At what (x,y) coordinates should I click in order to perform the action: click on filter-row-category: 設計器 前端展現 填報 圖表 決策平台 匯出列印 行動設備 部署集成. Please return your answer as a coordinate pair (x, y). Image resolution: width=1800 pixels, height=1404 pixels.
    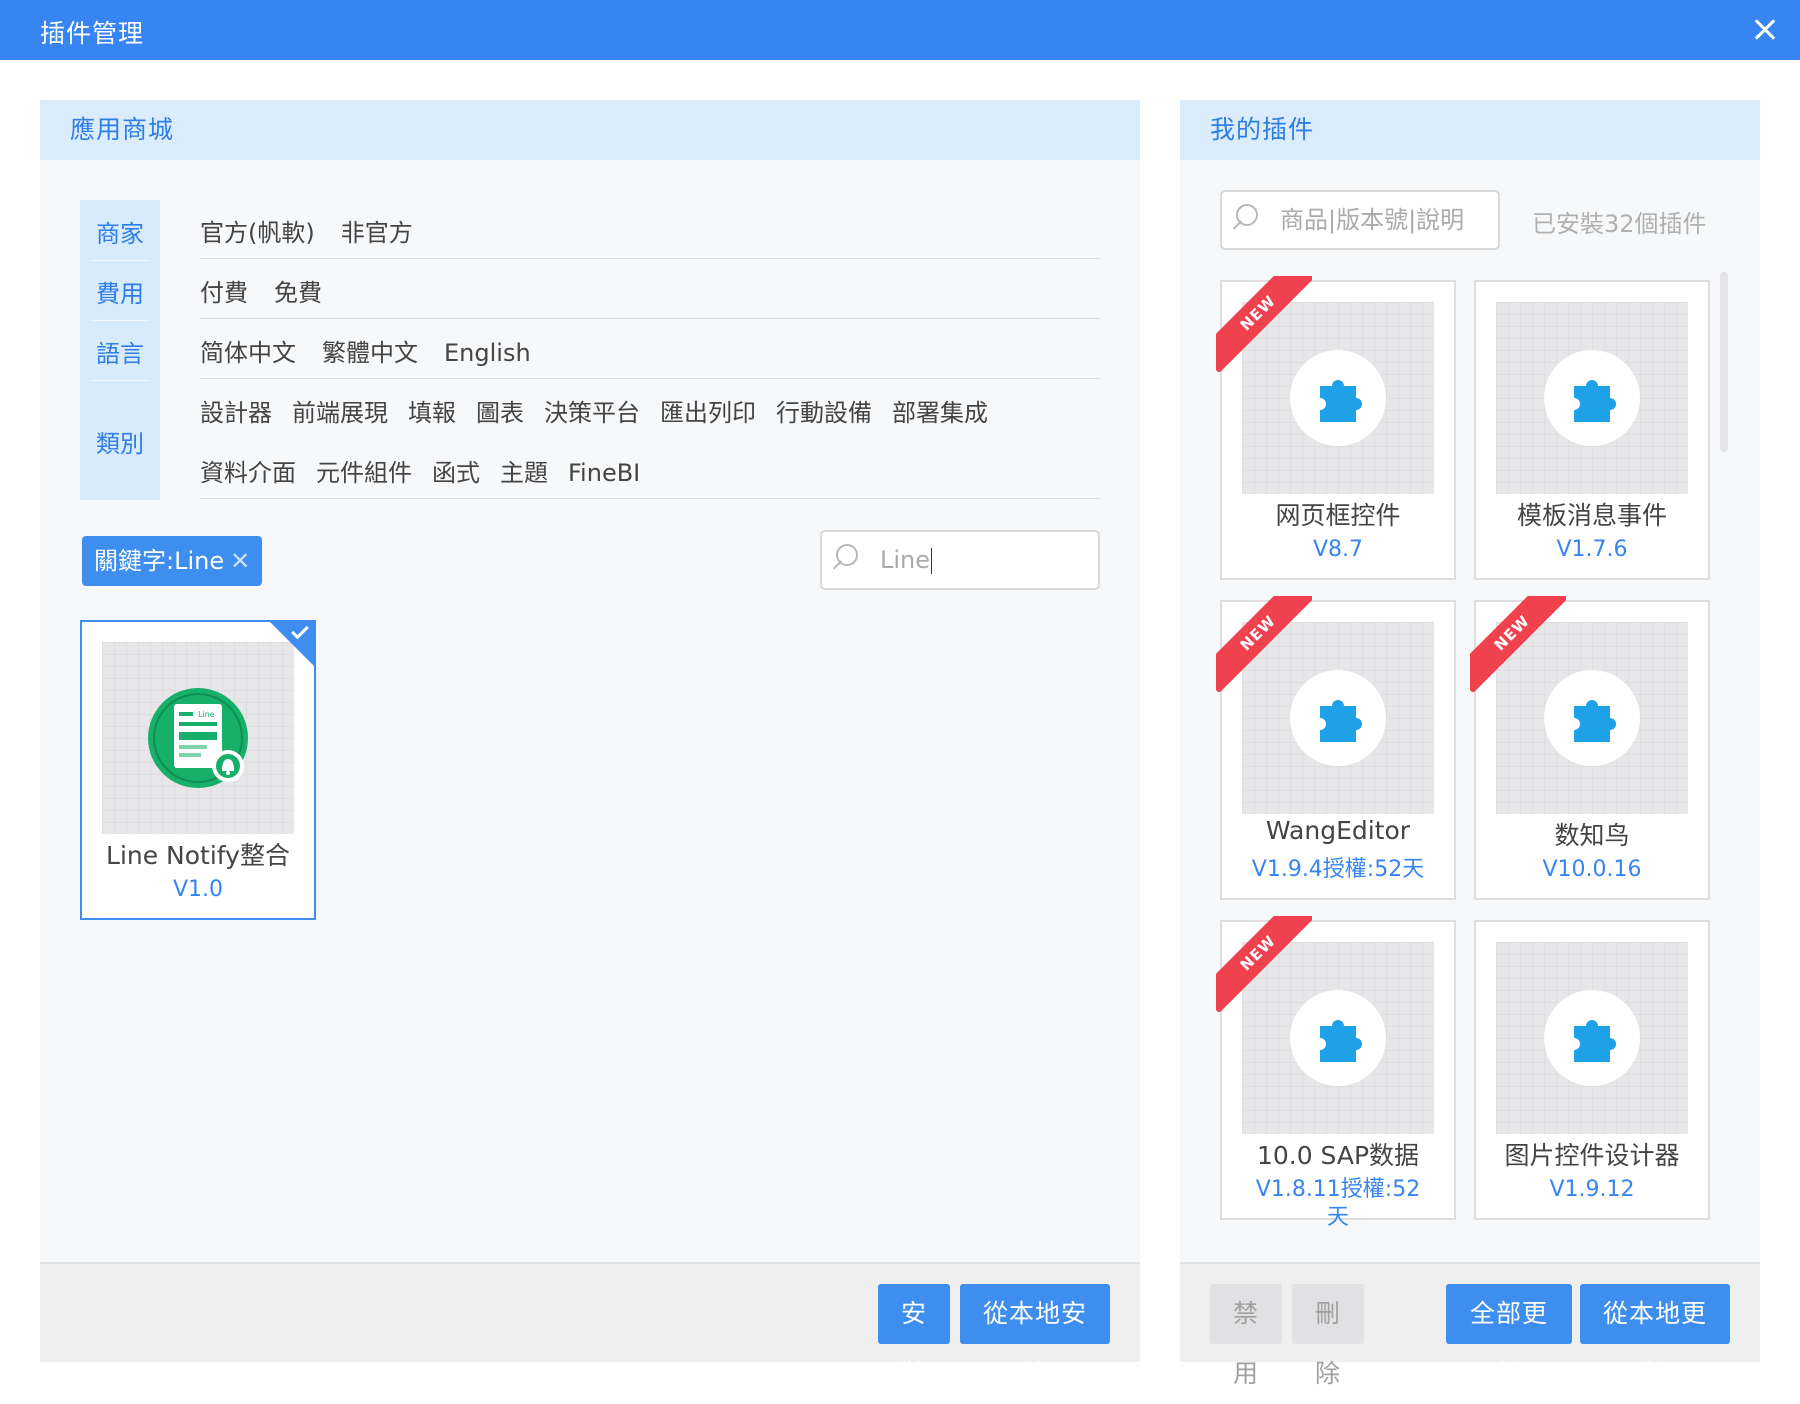
    Looking at the image, I should click on (650, 410).